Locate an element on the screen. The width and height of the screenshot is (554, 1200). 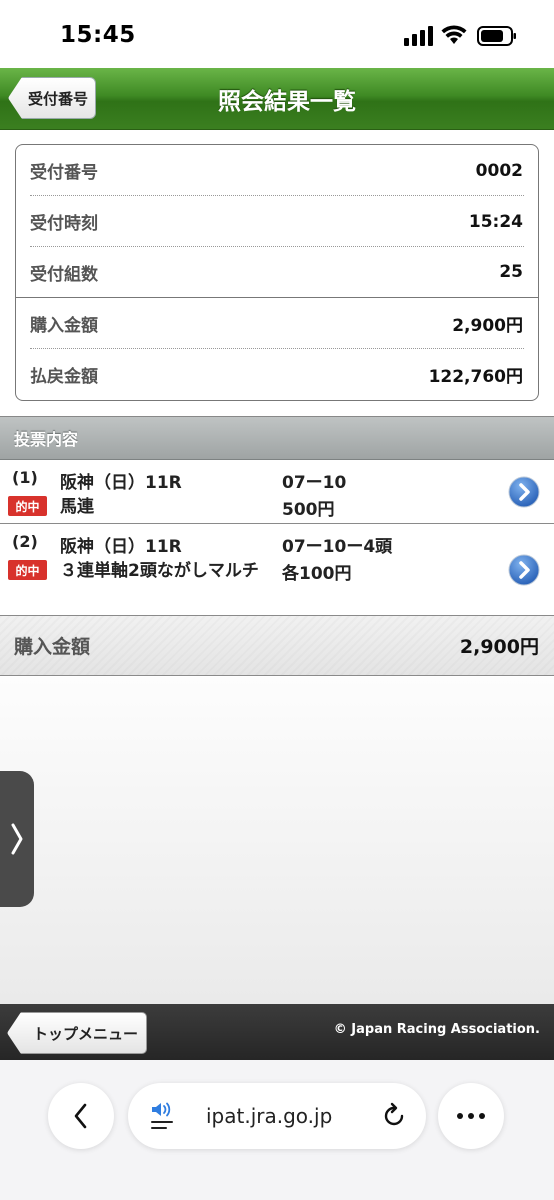
vote-amount: 各100円 is located at coordinates (317, 574).